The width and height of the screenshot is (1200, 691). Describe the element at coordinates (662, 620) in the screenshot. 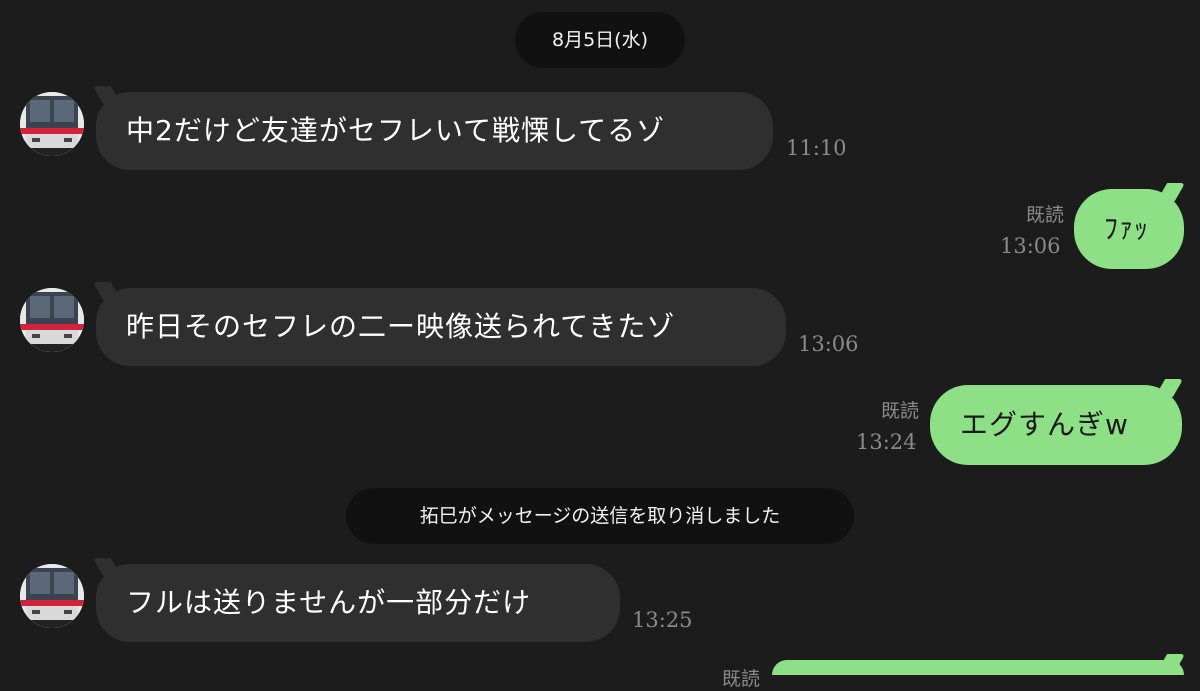

I see `message-time: 13:25` at that location.